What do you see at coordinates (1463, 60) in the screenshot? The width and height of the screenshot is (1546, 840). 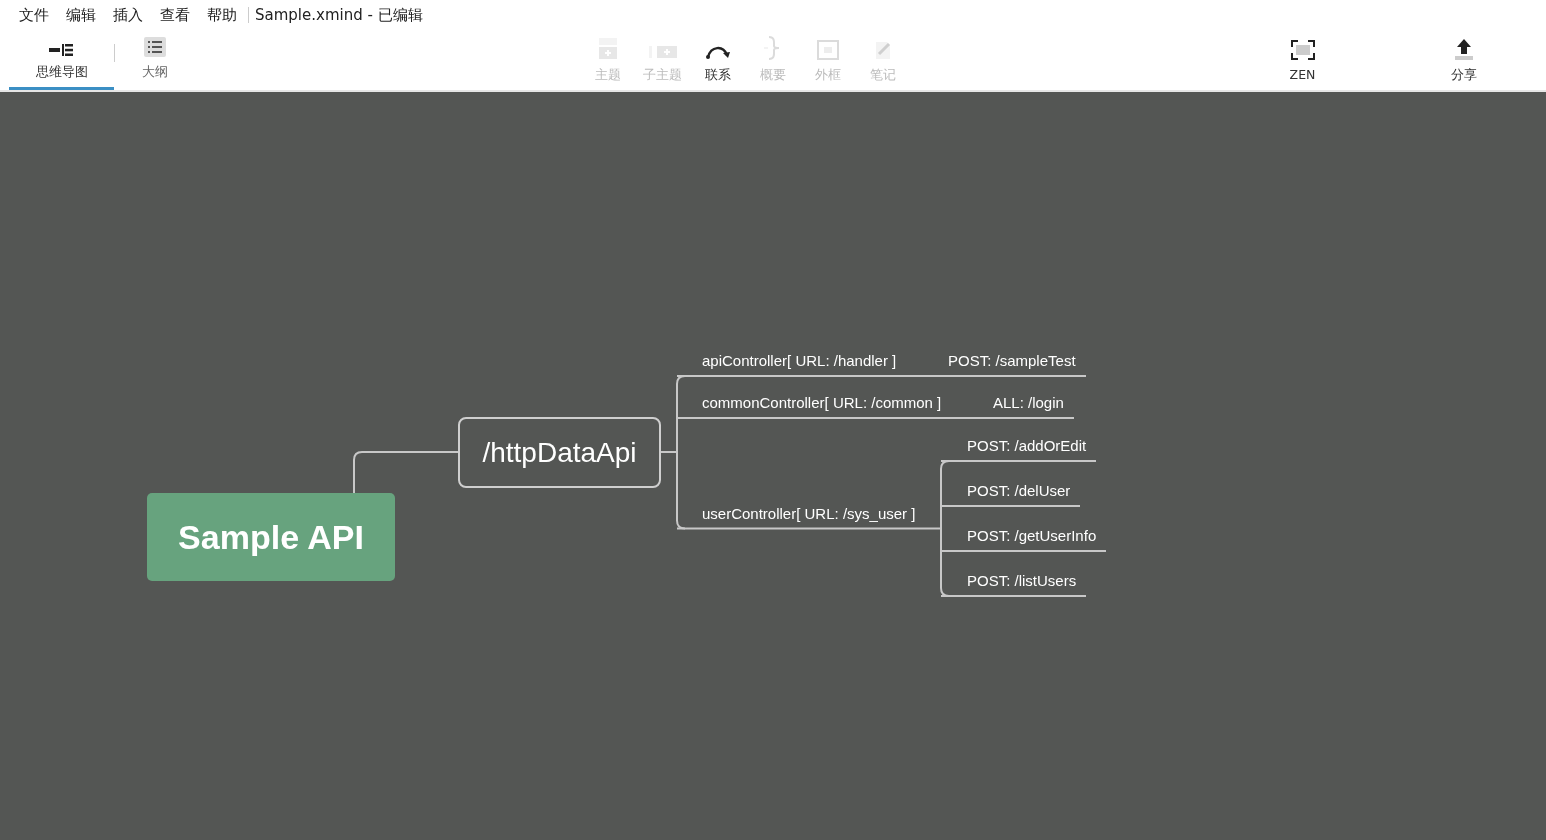 I see `toolbar-button: 分享` at bounding box center [1463, 60].